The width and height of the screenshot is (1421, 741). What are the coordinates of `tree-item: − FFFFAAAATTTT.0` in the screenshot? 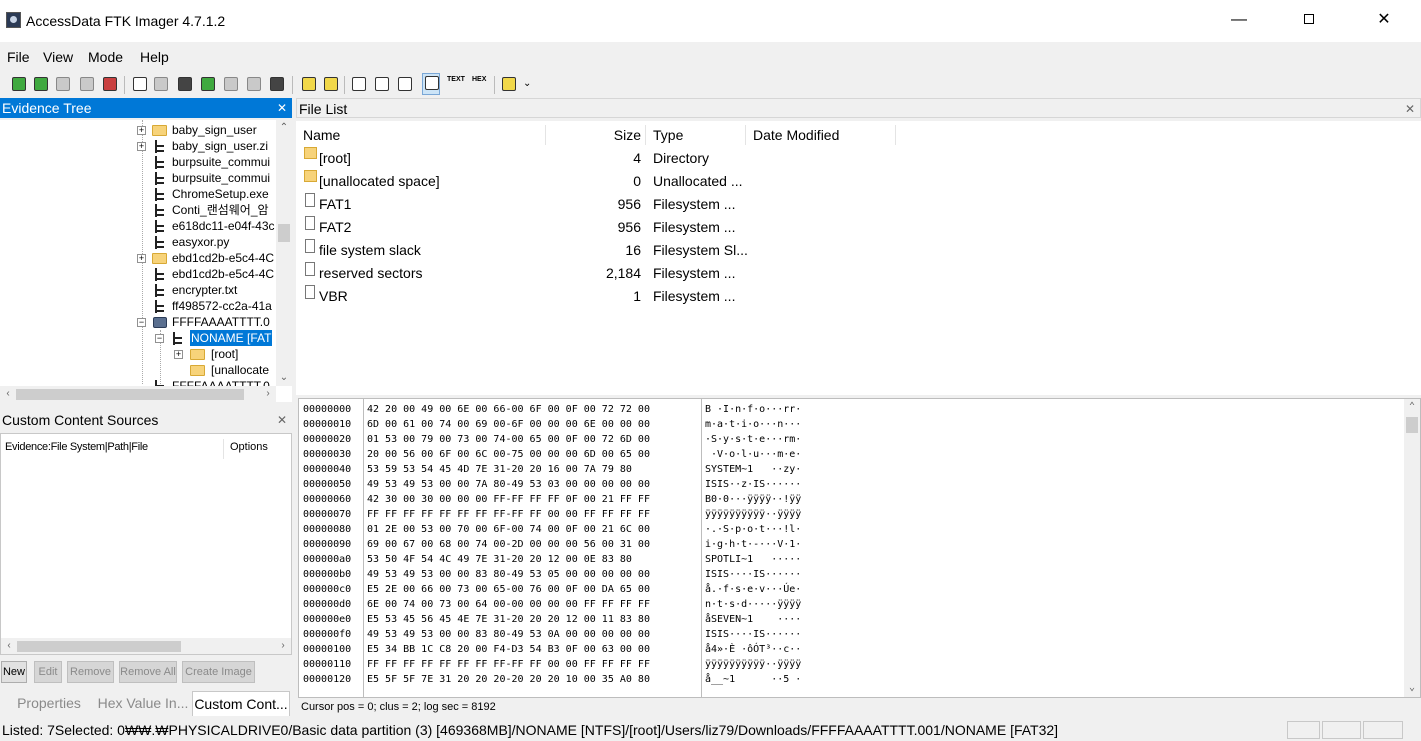 It's located at (206, 322).